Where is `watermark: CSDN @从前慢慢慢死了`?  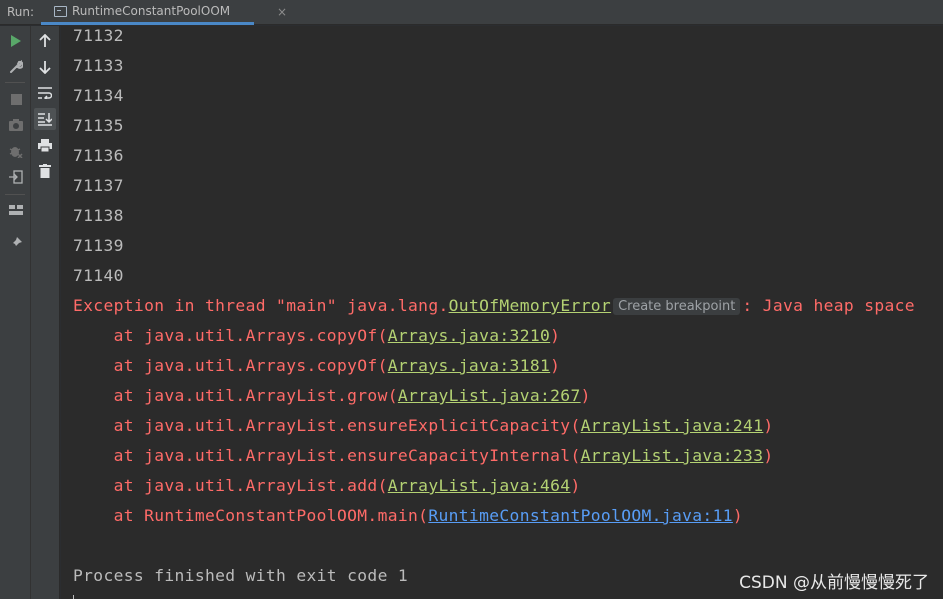 watermark: CSDN @从前慢慢慢死了 is located at coordinates (834, 583).